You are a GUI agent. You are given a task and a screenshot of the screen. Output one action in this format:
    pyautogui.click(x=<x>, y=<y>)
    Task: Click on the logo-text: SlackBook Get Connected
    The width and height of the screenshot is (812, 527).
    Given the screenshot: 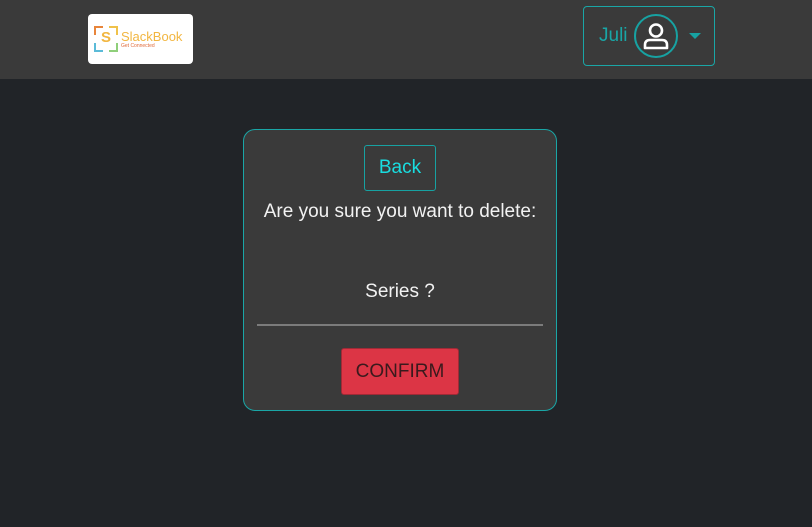 What is the action you would take?
    pyautogui.click(x=151, y=39)
    